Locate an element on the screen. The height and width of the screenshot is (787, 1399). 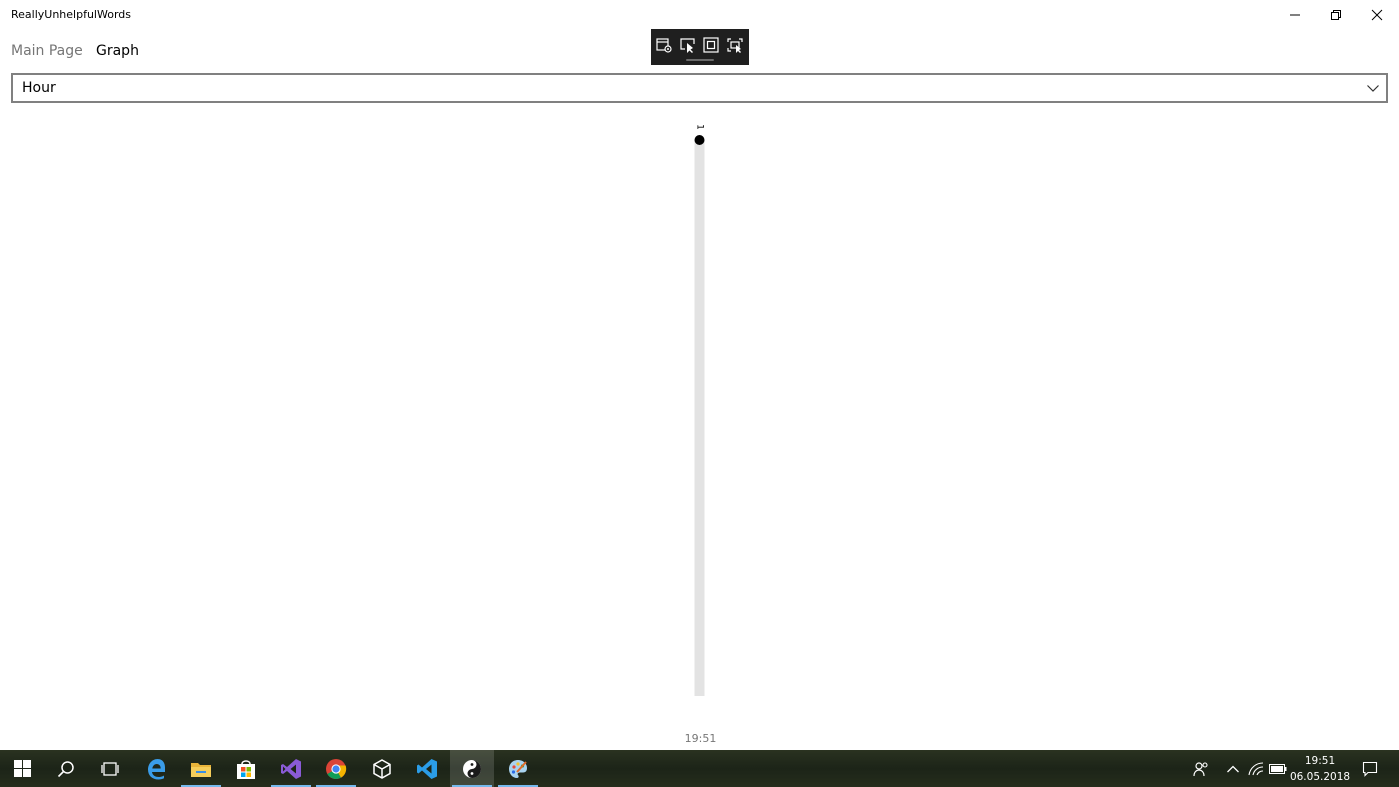
task-view-icon is located at coordinates (110, 768).